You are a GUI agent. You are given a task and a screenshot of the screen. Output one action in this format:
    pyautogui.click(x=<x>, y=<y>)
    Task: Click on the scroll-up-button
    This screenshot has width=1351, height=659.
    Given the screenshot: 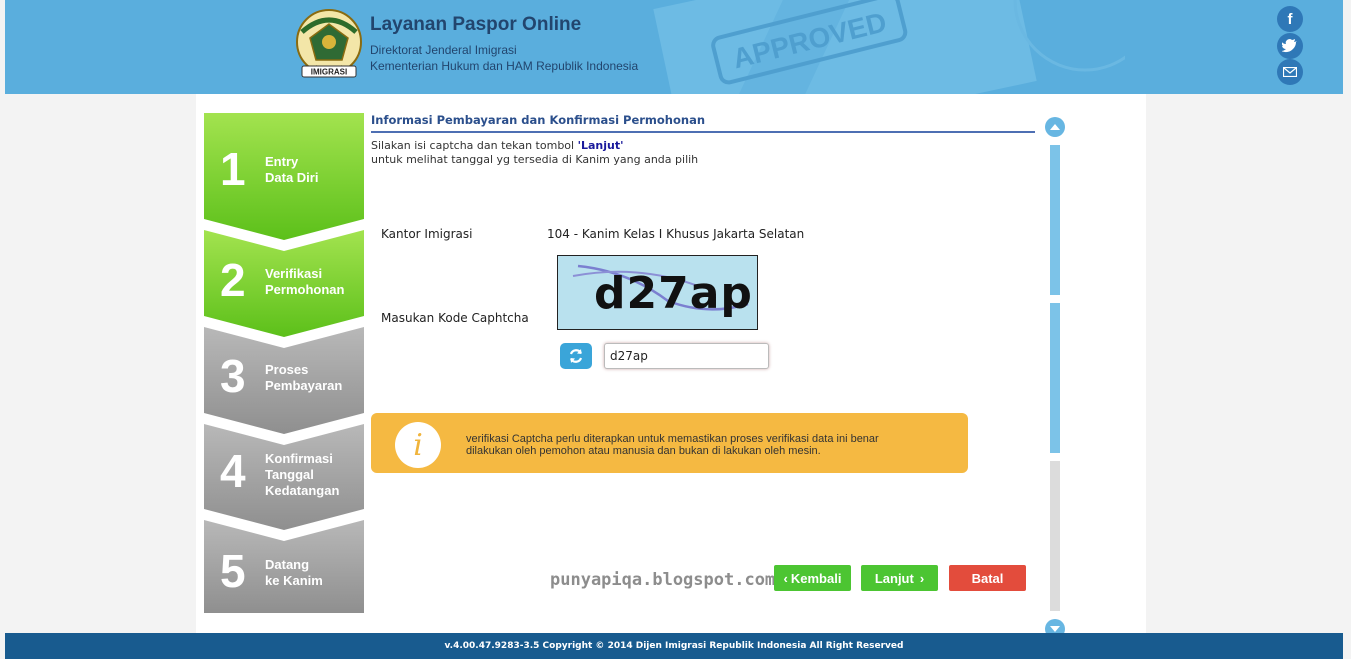 What is the action you would take?
    pyautogui.click(x=1055, y=127)
    